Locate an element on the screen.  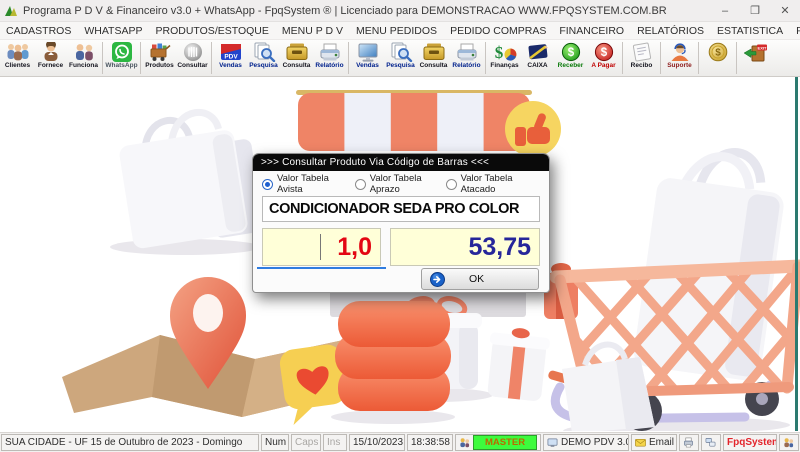
users-icon is located at coordinates (789, 443).